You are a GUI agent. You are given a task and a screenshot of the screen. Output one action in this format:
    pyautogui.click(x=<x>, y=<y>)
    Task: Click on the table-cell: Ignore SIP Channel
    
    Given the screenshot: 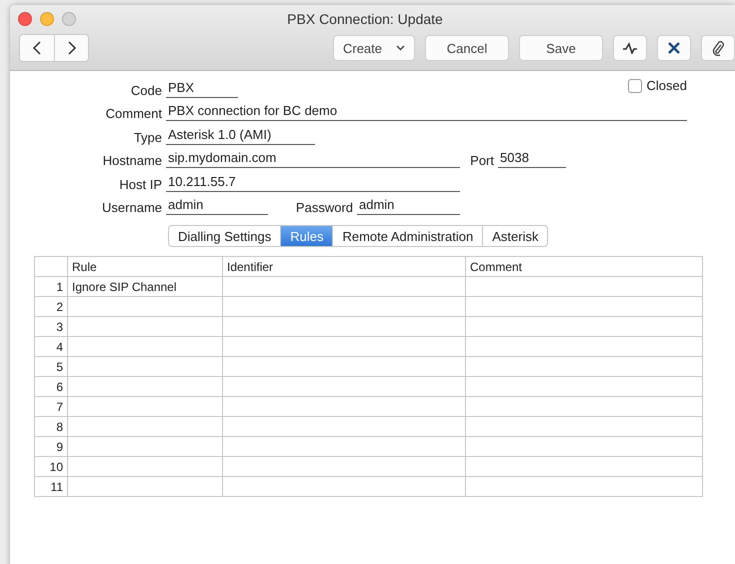 What is the action you would take?
    pyautogui.click(x=145, y=286)
    